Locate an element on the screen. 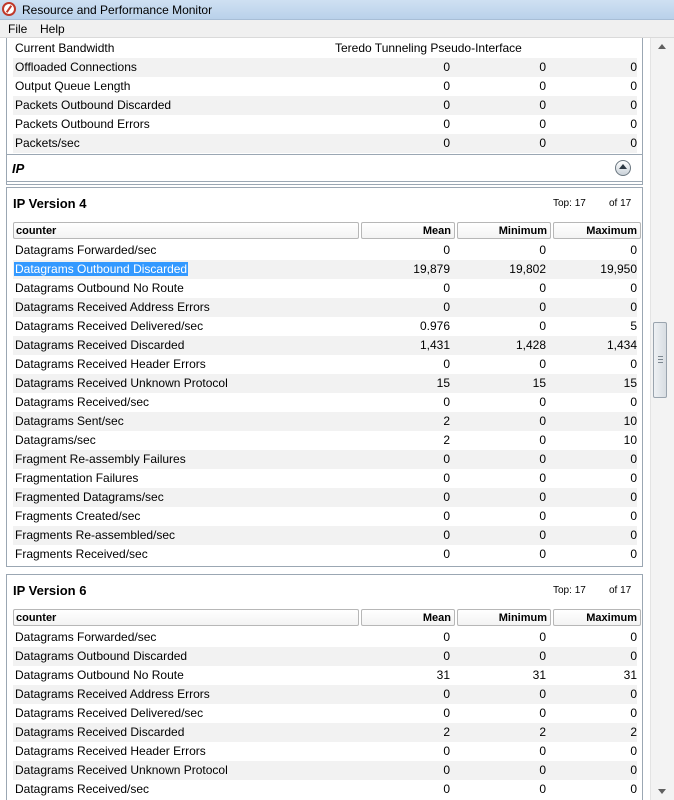  table-row: Datagrams Received Delivered/sec 0 0 0 is located at coordinates (325, 713).